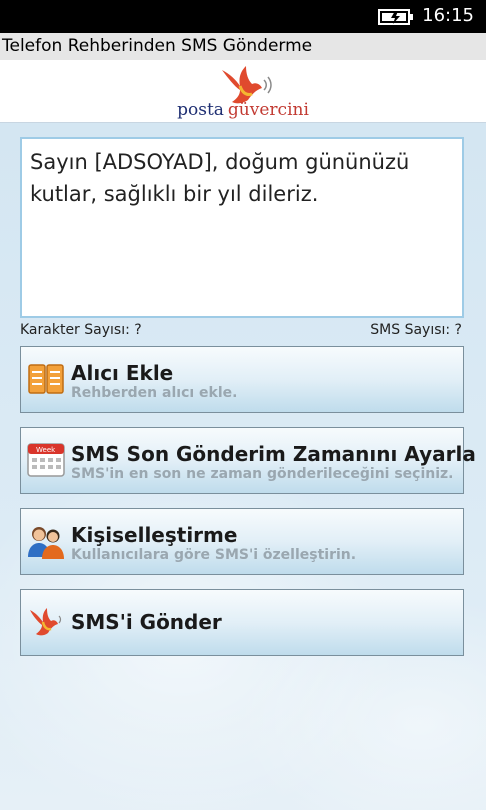  I want to click on character-count: Karakter Sayısı: ?, so click(81, 330).